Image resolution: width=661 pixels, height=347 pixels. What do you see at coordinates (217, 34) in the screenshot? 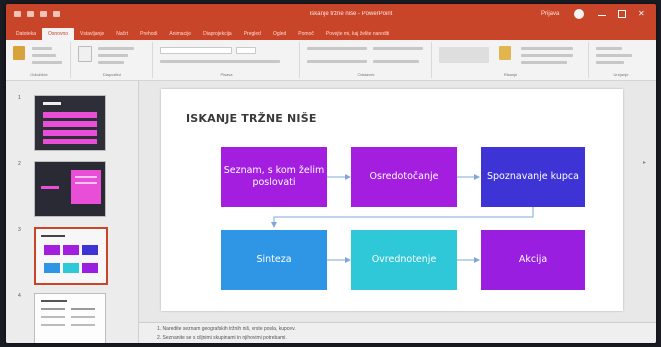
I see `tab-slideshow: Diaprojekcija` at bounding box center [217, 34].